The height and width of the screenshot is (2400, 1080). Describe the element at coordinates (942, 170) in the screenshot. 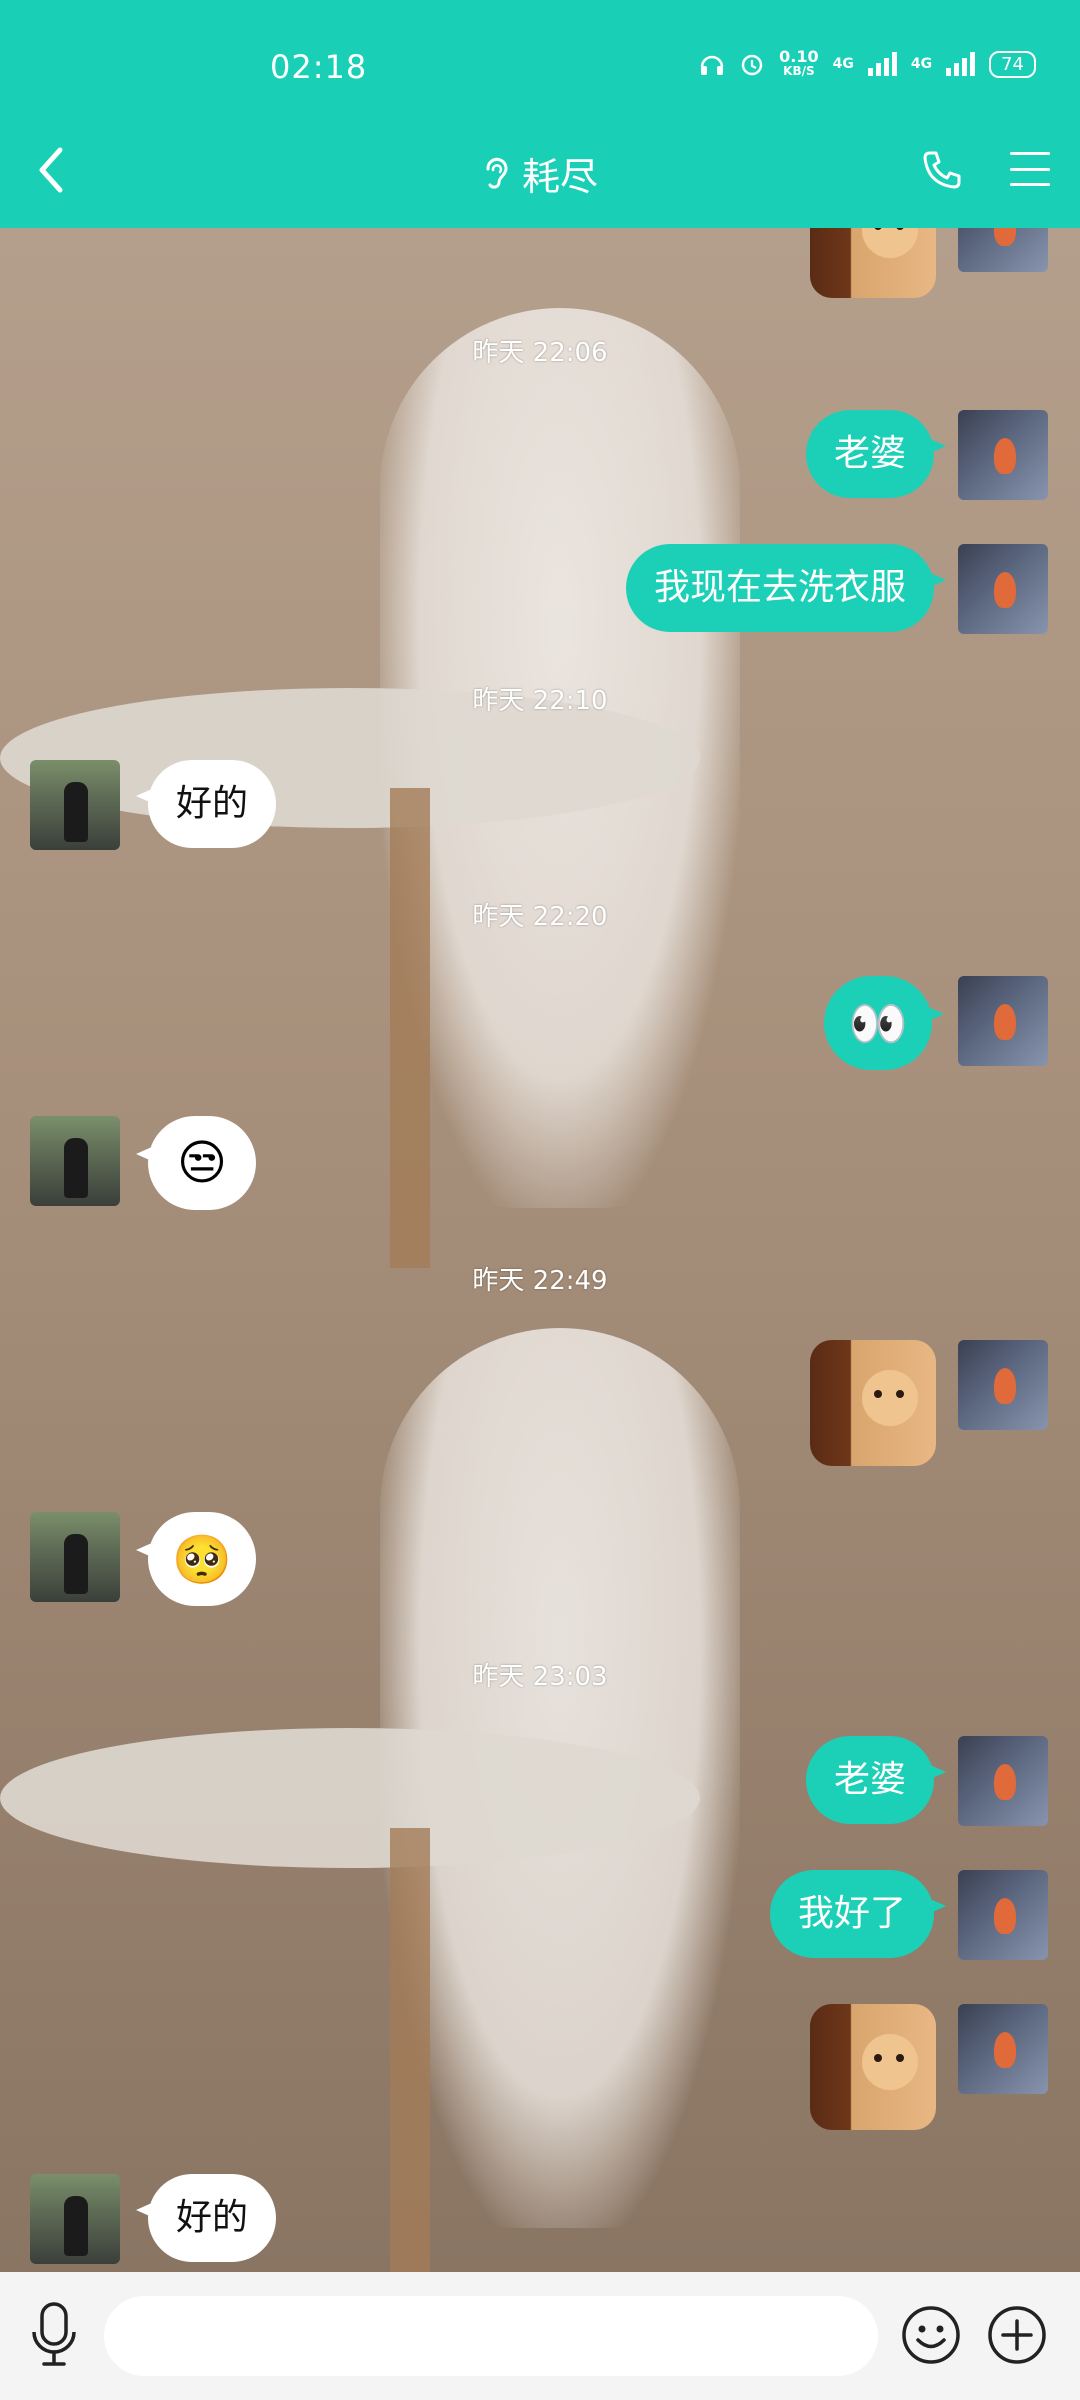

I see `phone-icon` at that location.